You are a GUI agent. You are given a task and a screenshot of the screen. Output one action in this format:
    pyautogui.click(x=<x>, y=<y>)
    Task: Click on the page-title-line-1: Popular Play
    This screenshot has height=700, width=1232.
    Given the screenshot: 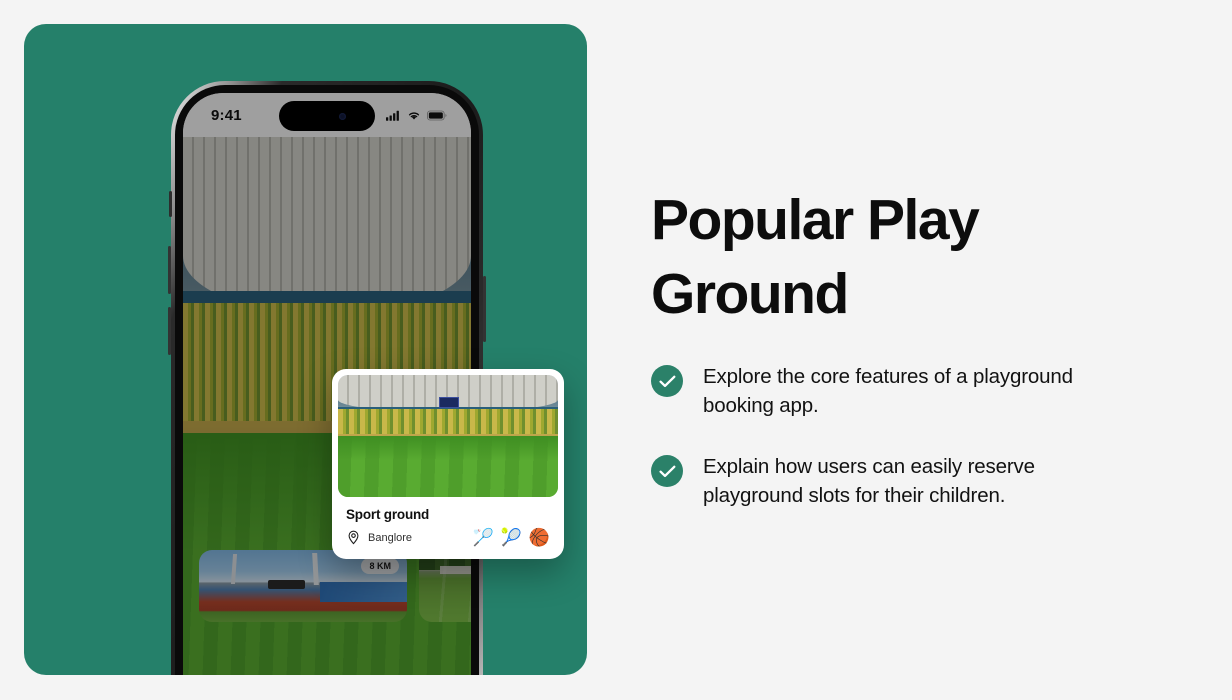 What is the action you would take?
    pyautogui.click(x=815, y=220)
    